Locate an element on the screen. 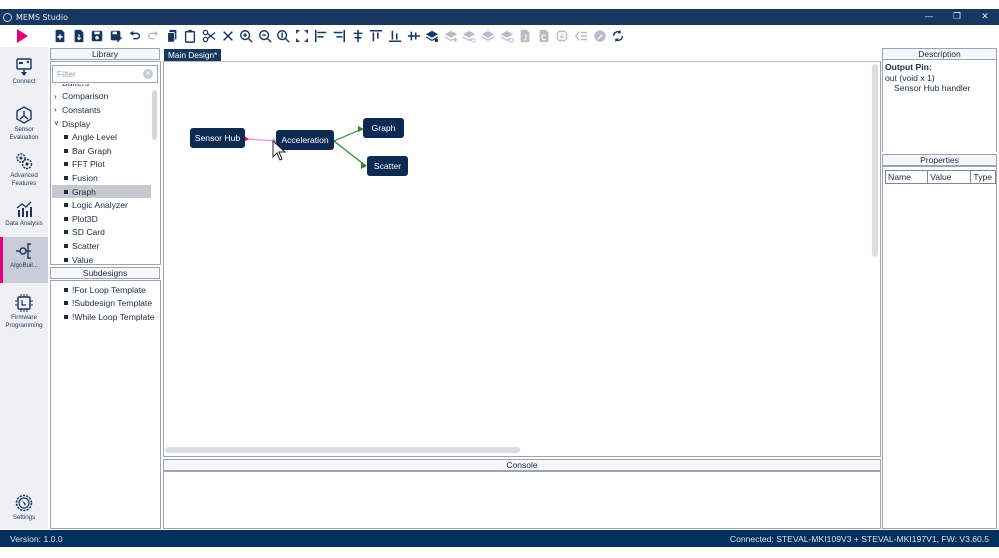  layers-add-button is located at coordinates (450, 36).